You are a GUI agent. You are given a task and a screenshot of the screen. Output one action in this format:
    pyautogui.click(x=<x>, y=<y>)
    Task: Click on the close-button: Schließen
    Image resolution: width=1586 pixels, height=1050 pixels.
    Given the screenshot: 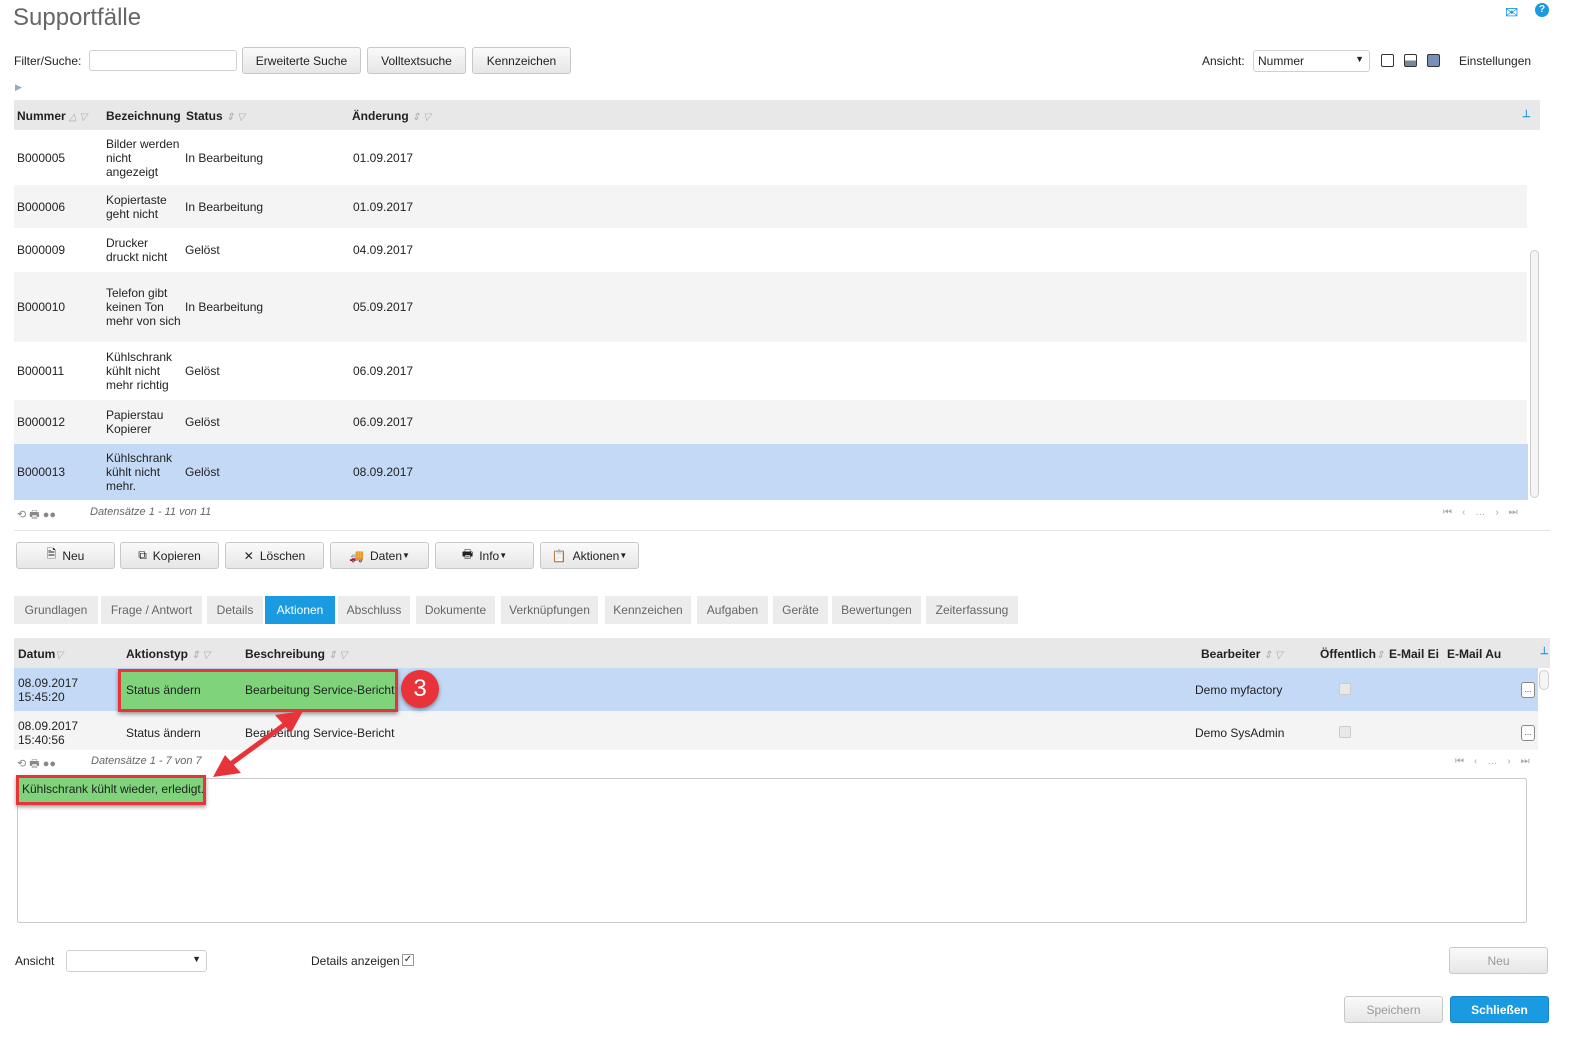 What is the action you would take?
    pyautogui.click(x=1499, y=1009)
    